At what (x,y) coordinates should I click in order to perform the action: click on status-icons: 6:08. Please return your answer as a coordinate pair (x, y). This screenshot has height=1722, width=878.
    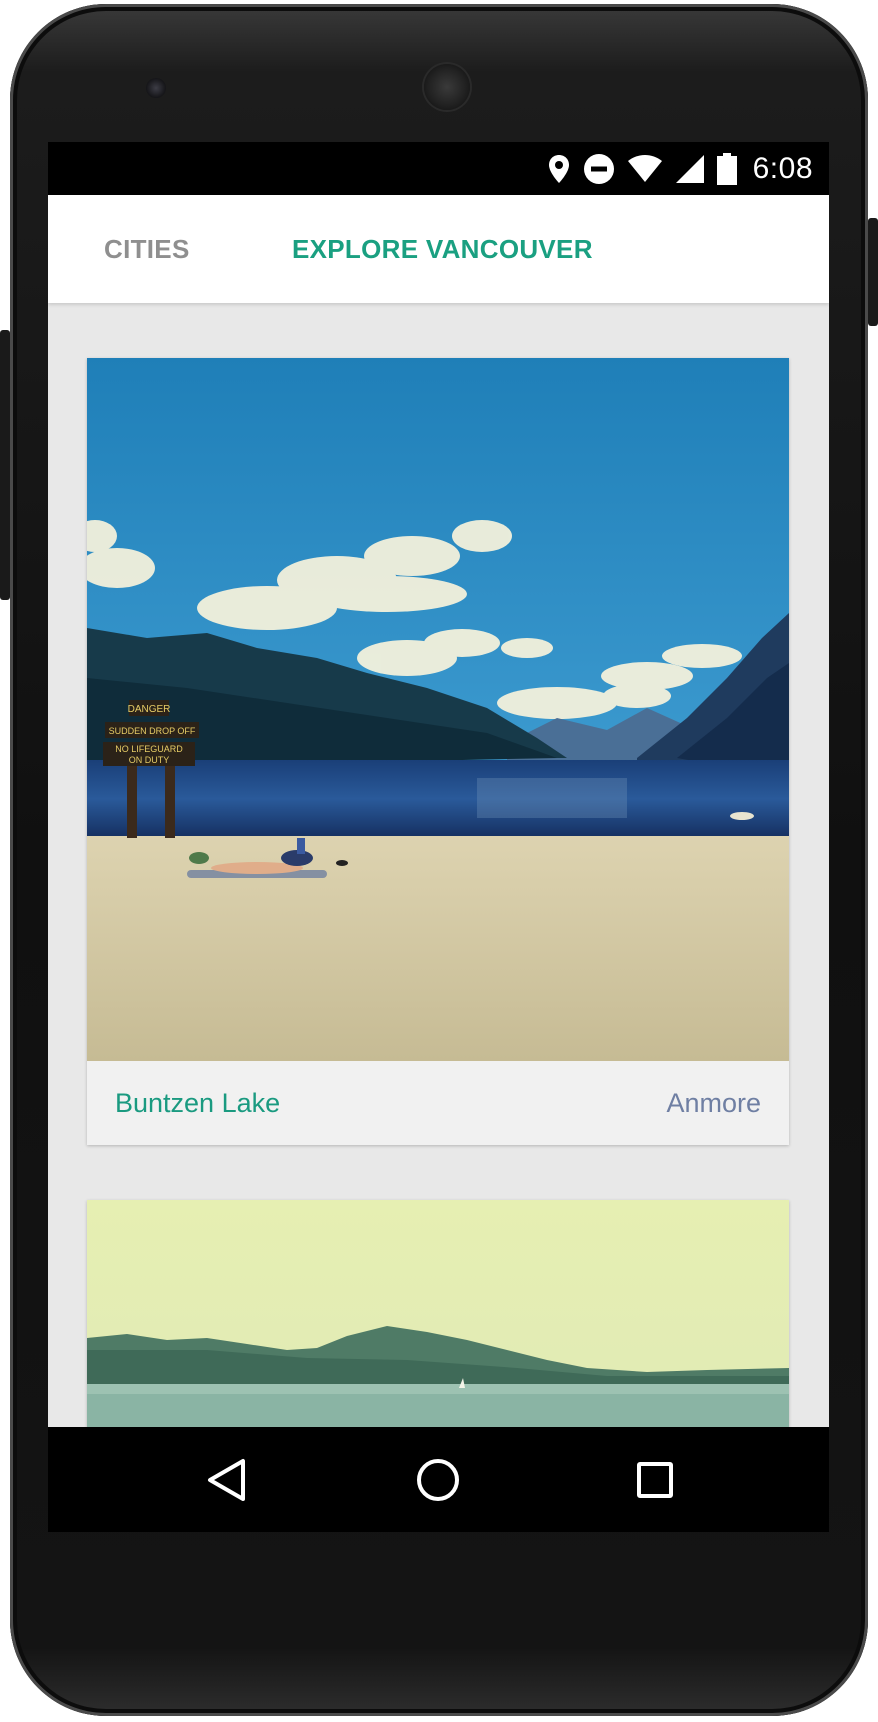
    Looking at the image, I should click on (680, 168).